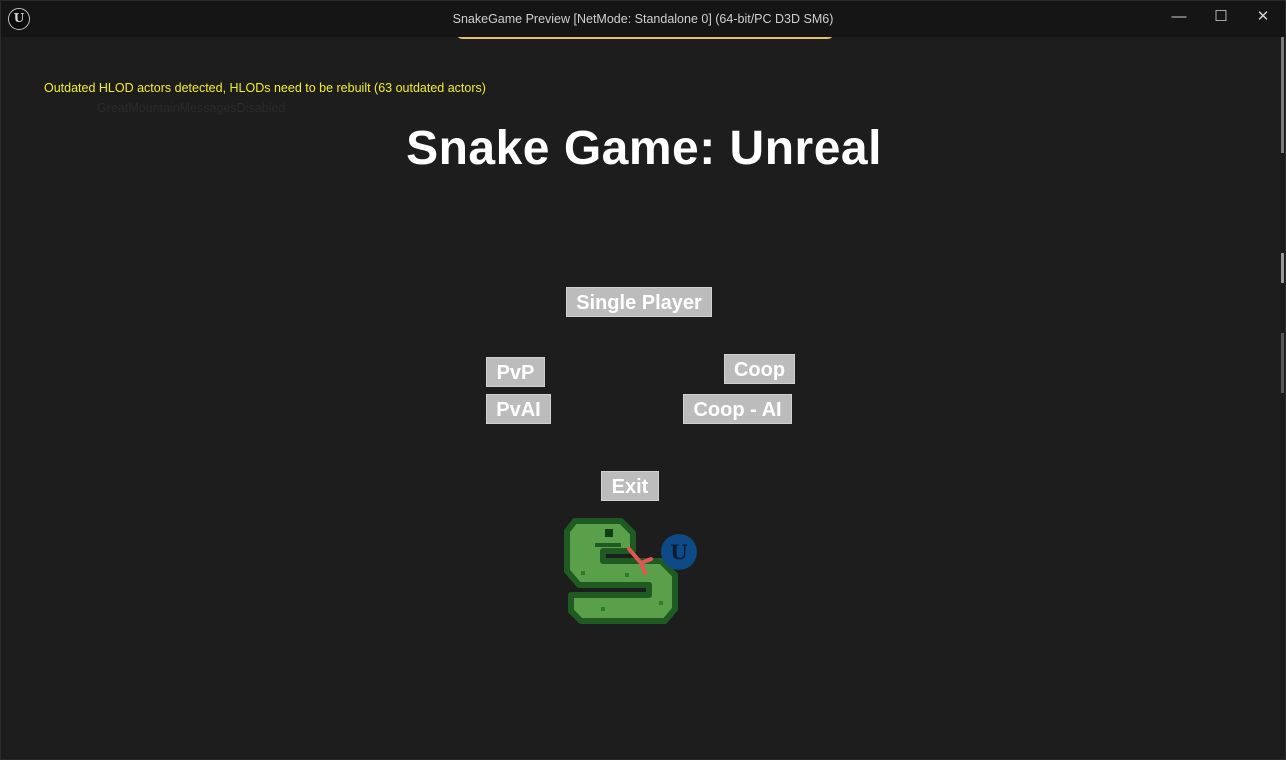 The width and height of the screenshot is (1286, 760). Describe the element at coordinates (1282, 363) in the screenshot. I see `scrollbar-marker-lower` at that location.